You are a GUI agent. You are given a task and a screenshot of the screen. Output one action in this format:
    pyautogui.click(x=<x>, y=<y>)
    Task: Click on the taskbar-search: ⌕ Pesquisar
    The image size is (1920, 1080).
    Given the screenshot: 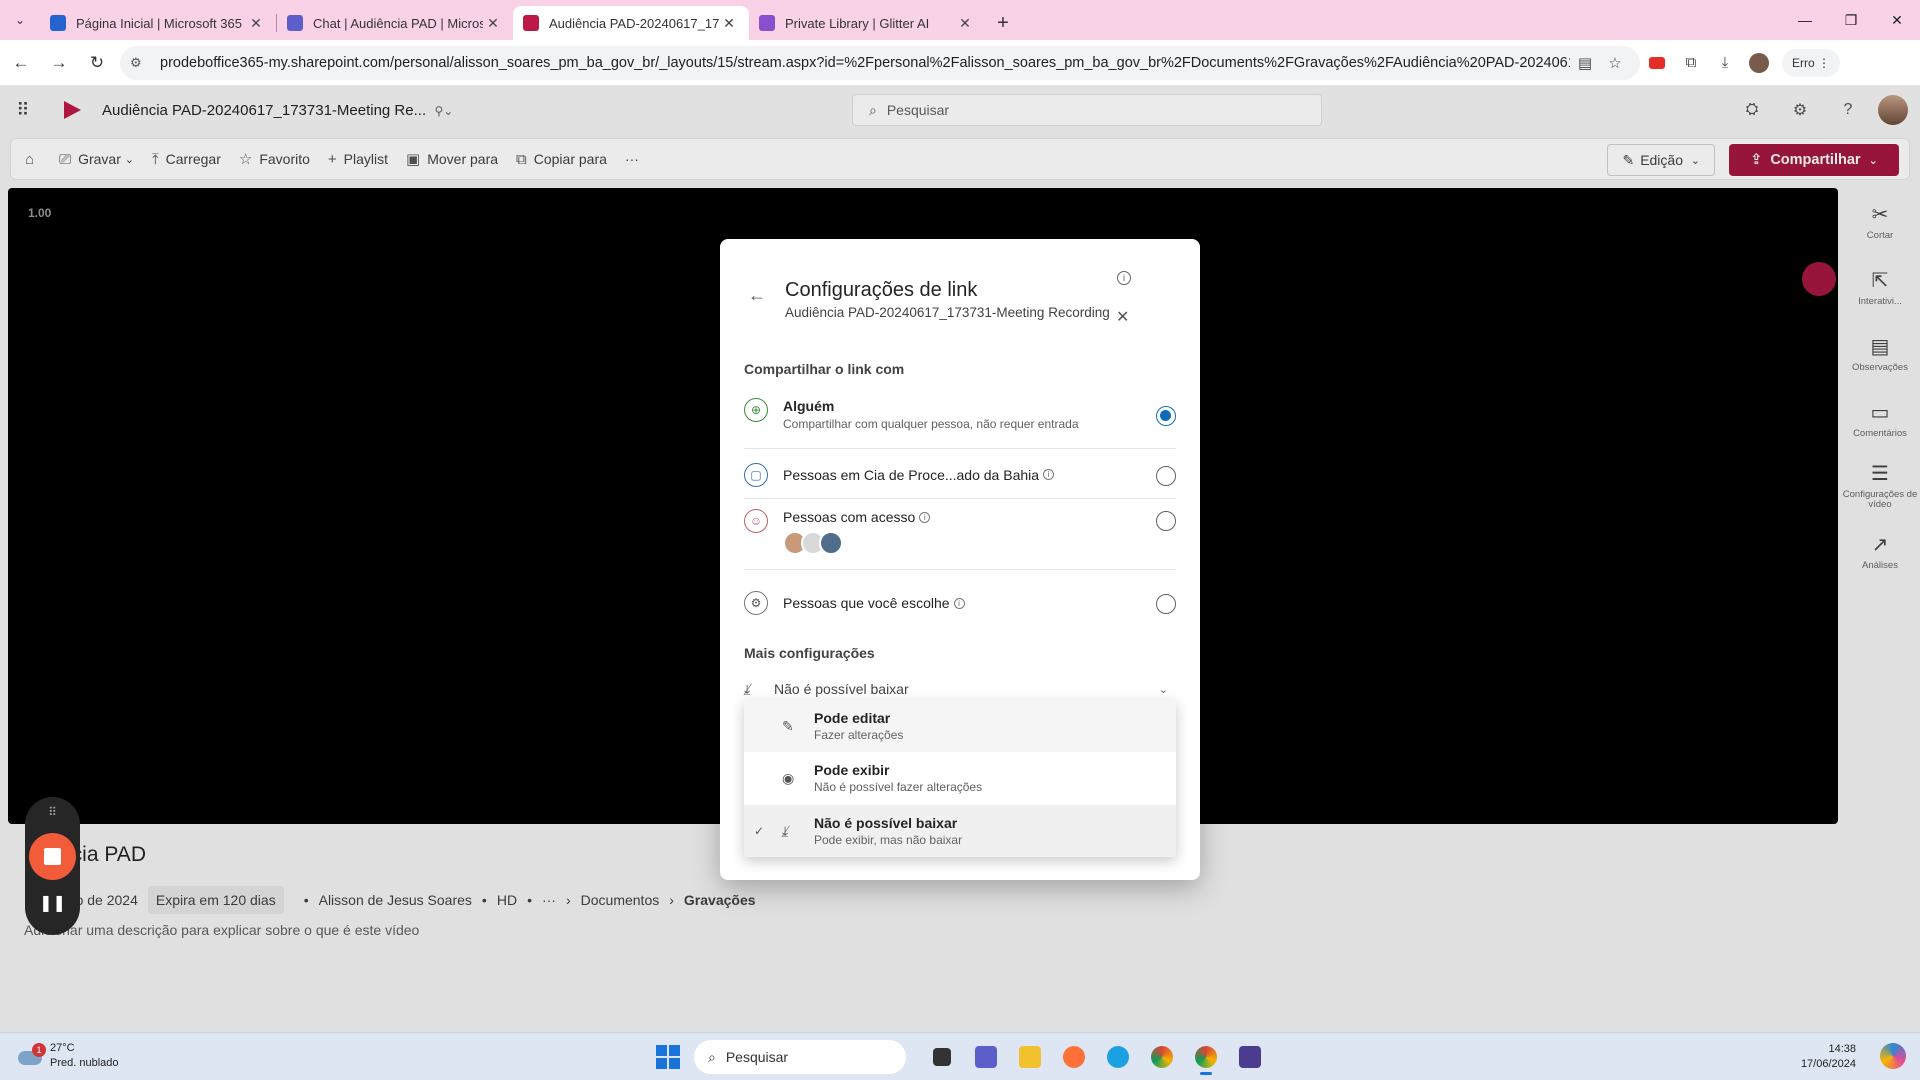 What is the action you would take?
    pyautogui.click(x=800, y=1057)
    